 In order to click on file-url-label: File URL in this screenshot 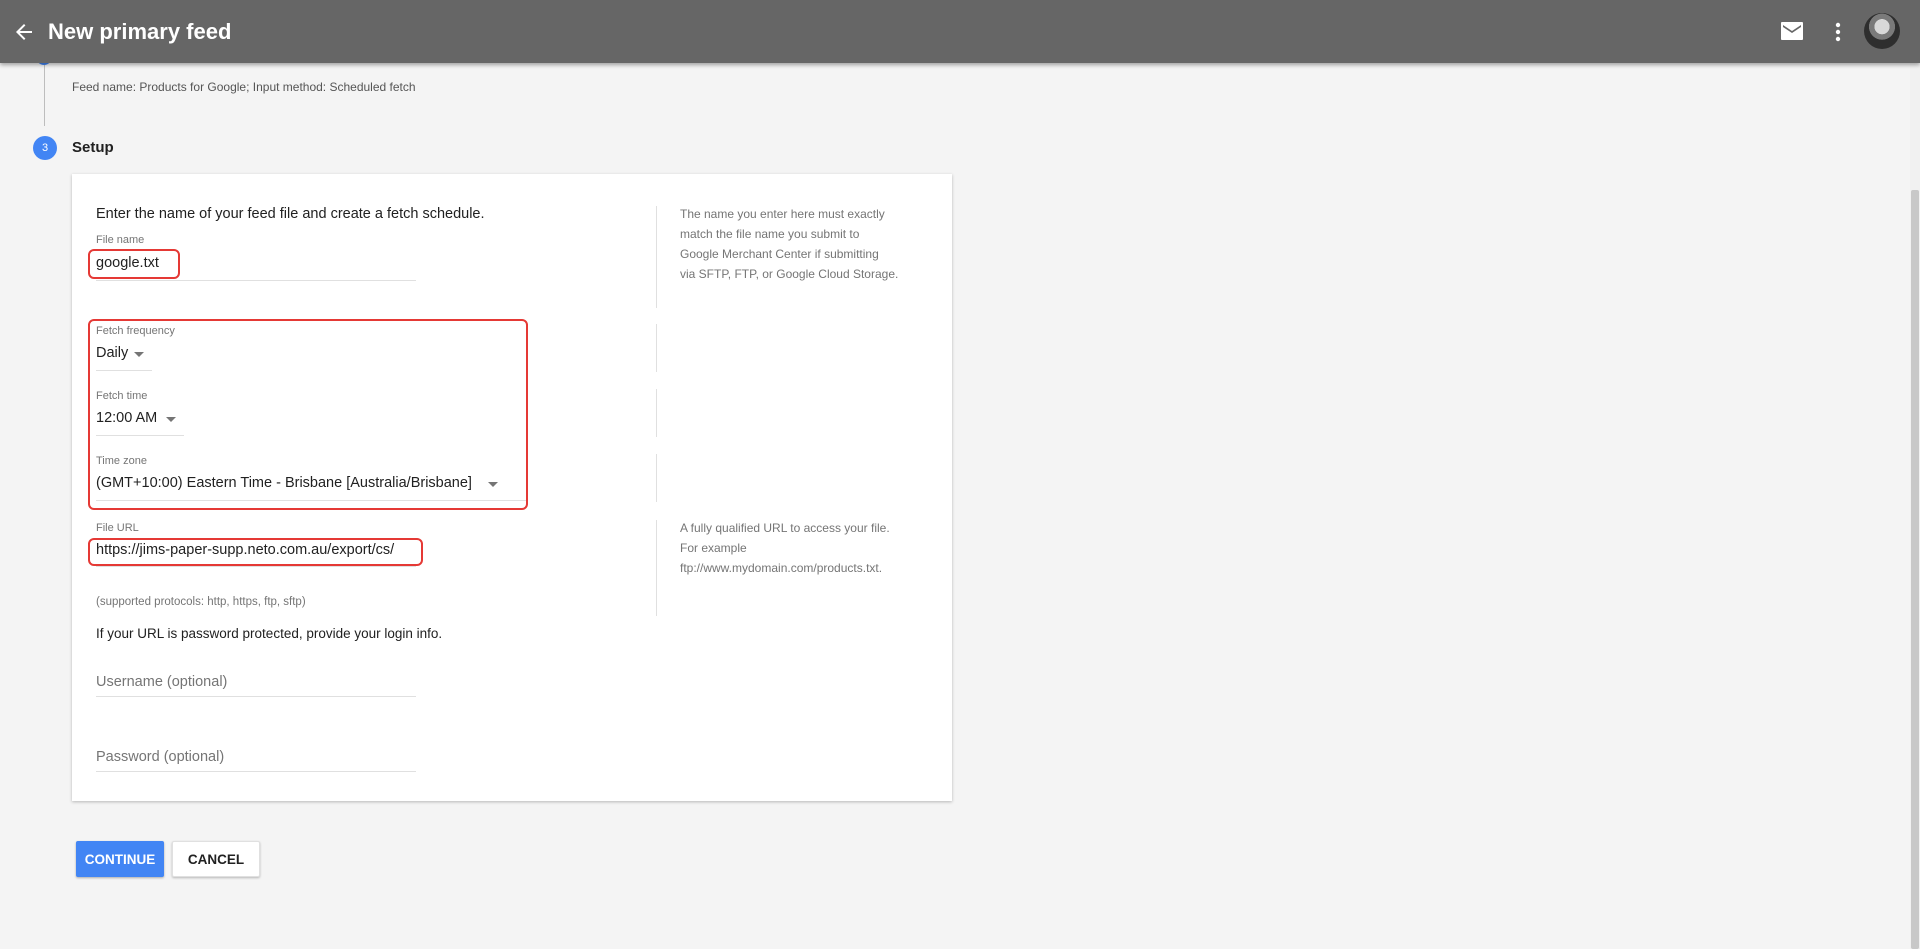, I will do `click(117, 528)`.